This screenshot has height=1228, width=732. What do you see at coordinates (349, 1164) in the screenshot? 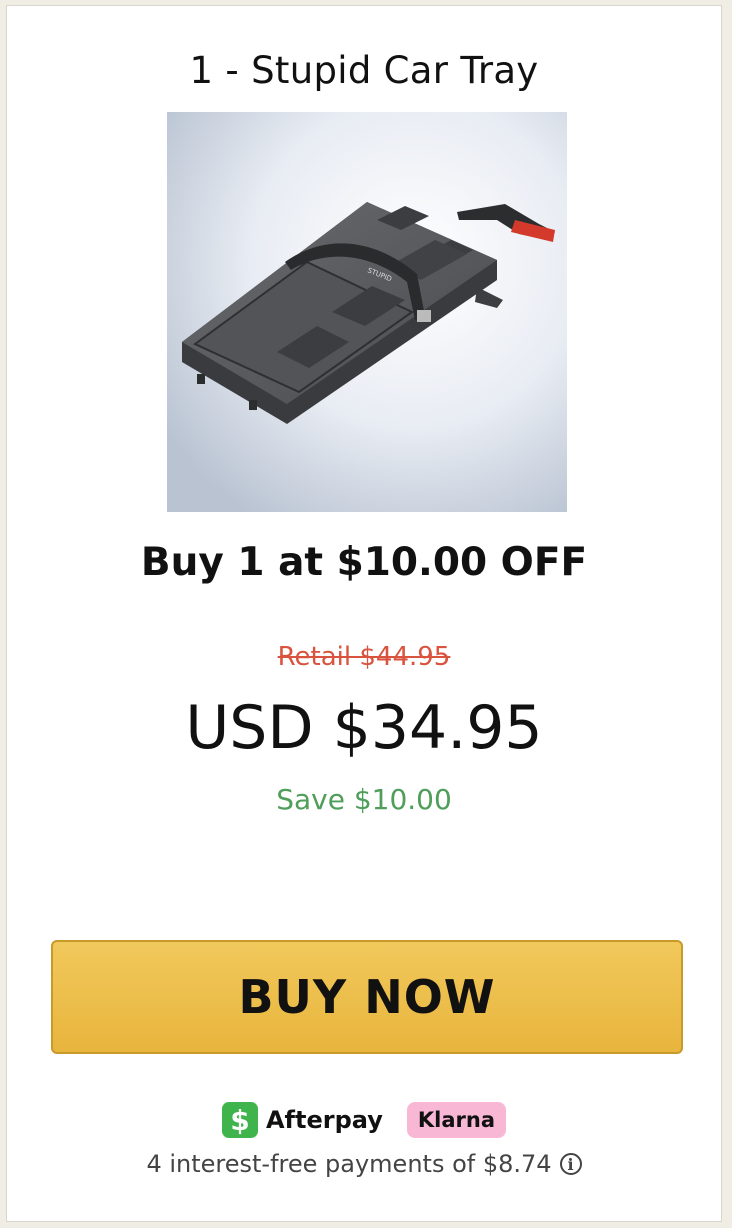
I see `installments-text: 4 interest-free payments of $8.74` at bounding box center [349, 1164].